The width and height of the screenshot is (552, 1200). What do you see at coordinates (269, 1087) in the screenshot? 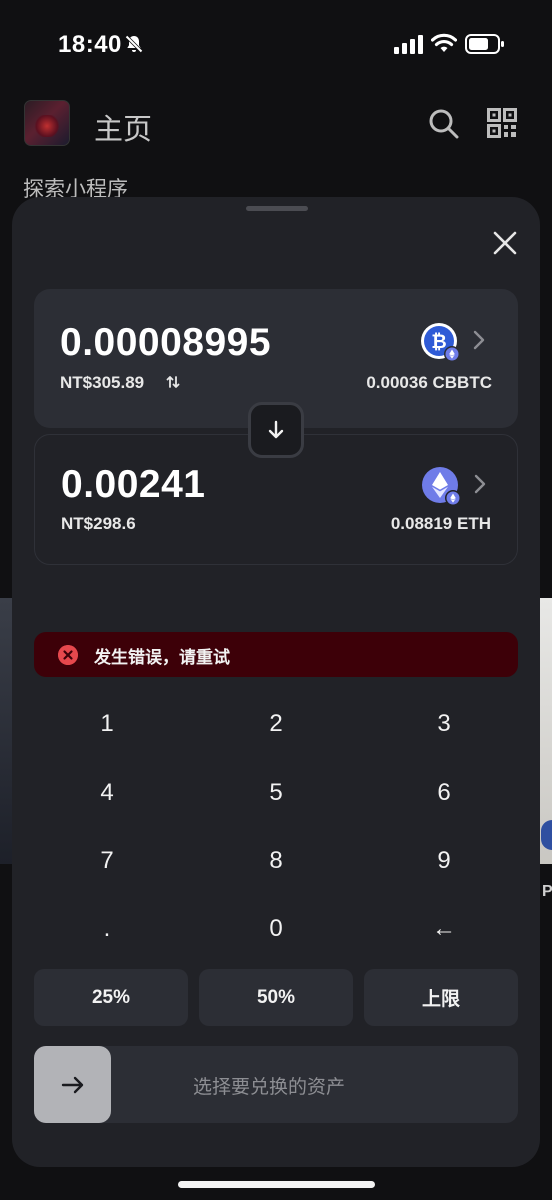
I see `slide-prompt-label: 选择要兑换的资产` at bounding box center [269, 1087].